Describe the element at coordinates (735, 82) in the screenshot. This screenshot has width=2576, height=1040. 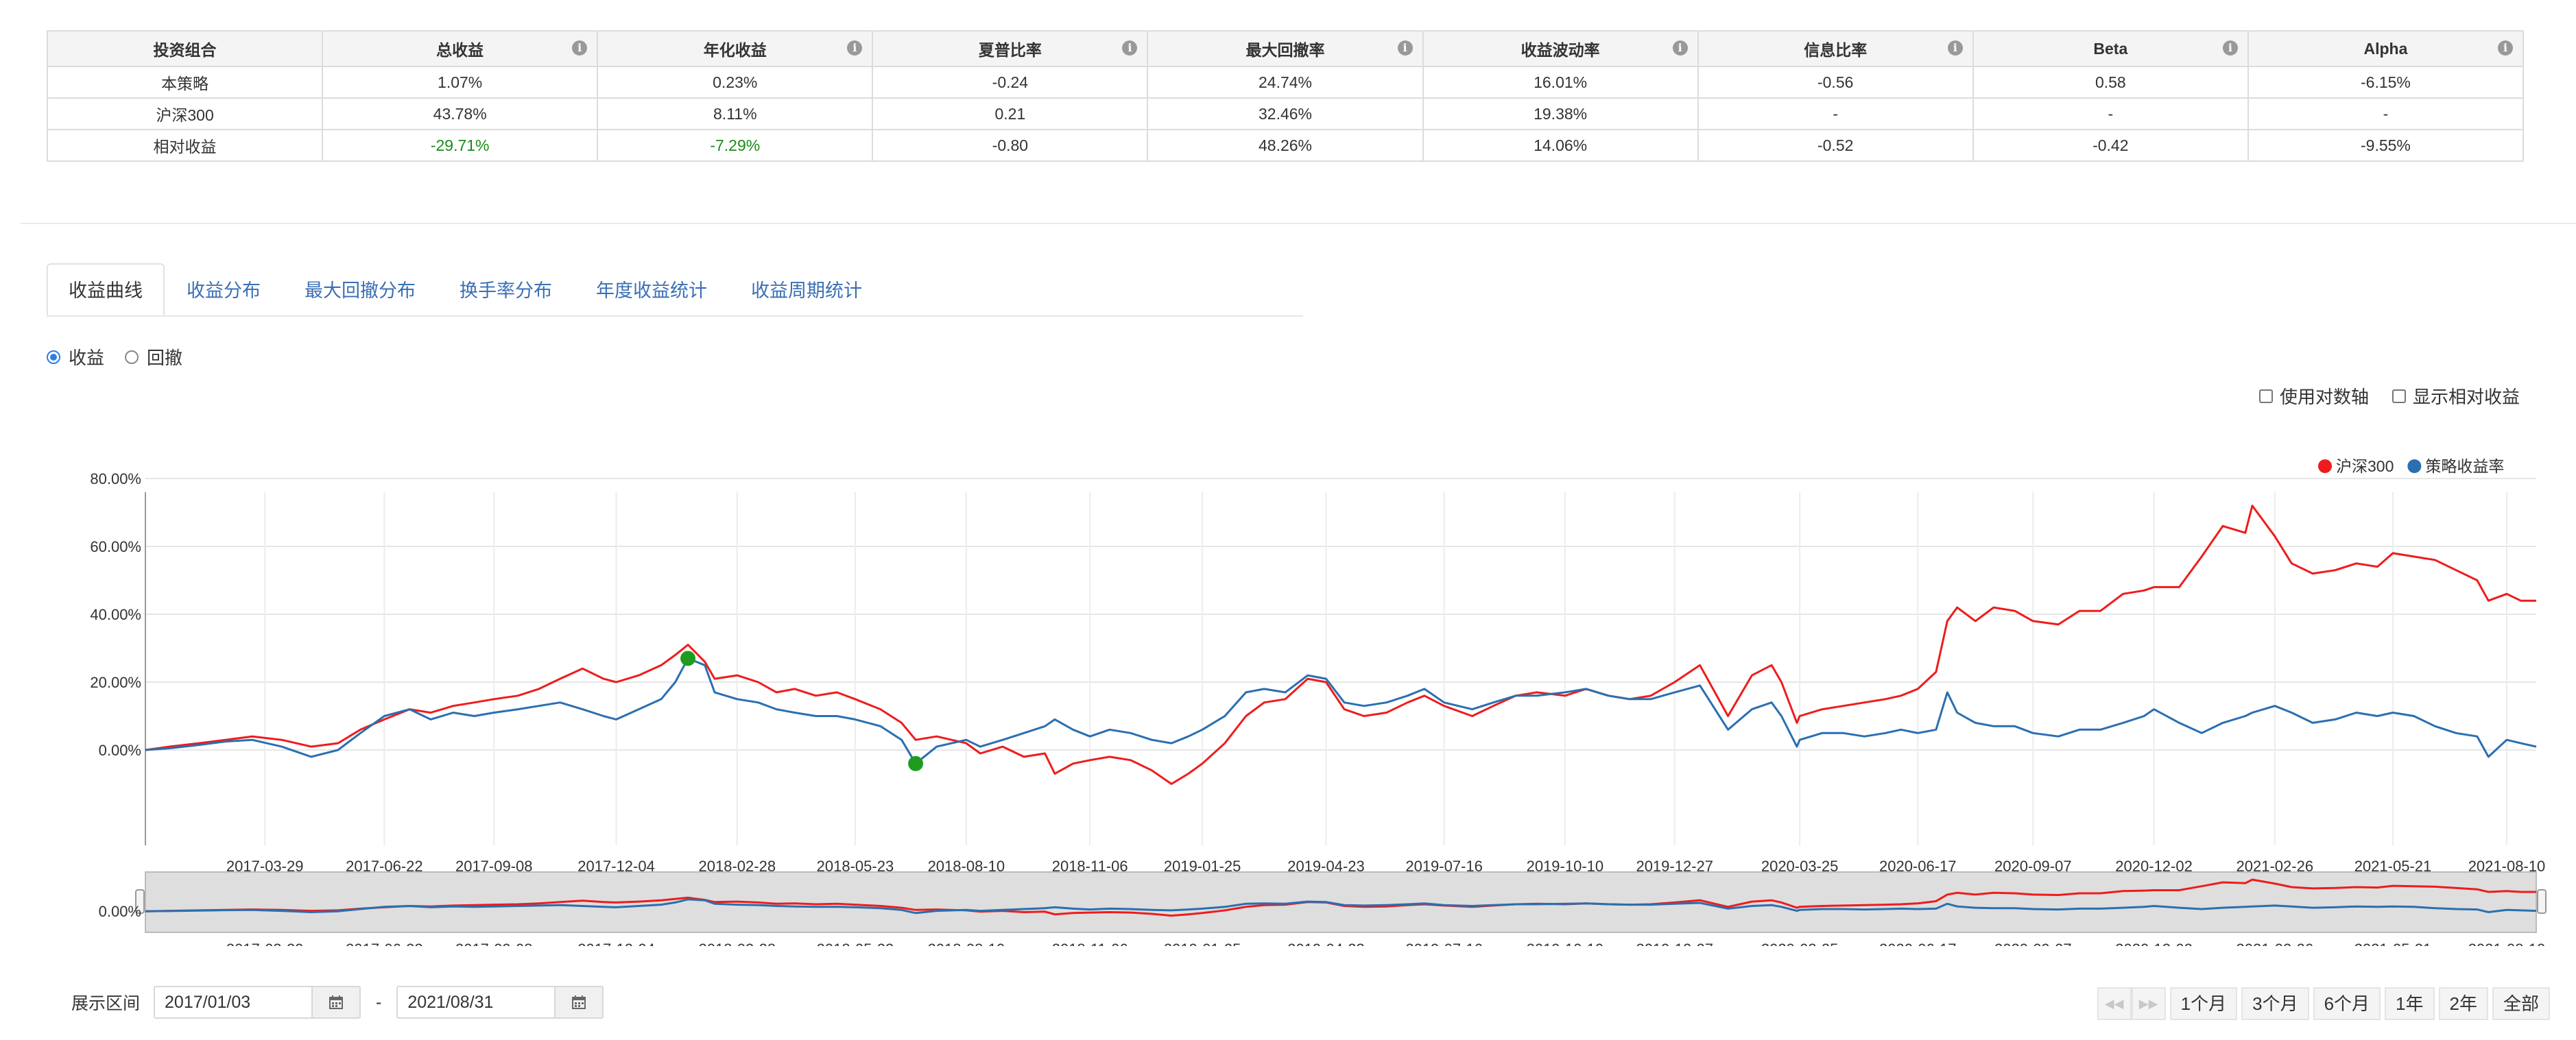
I see `table-cell: 0.23%` at that location.